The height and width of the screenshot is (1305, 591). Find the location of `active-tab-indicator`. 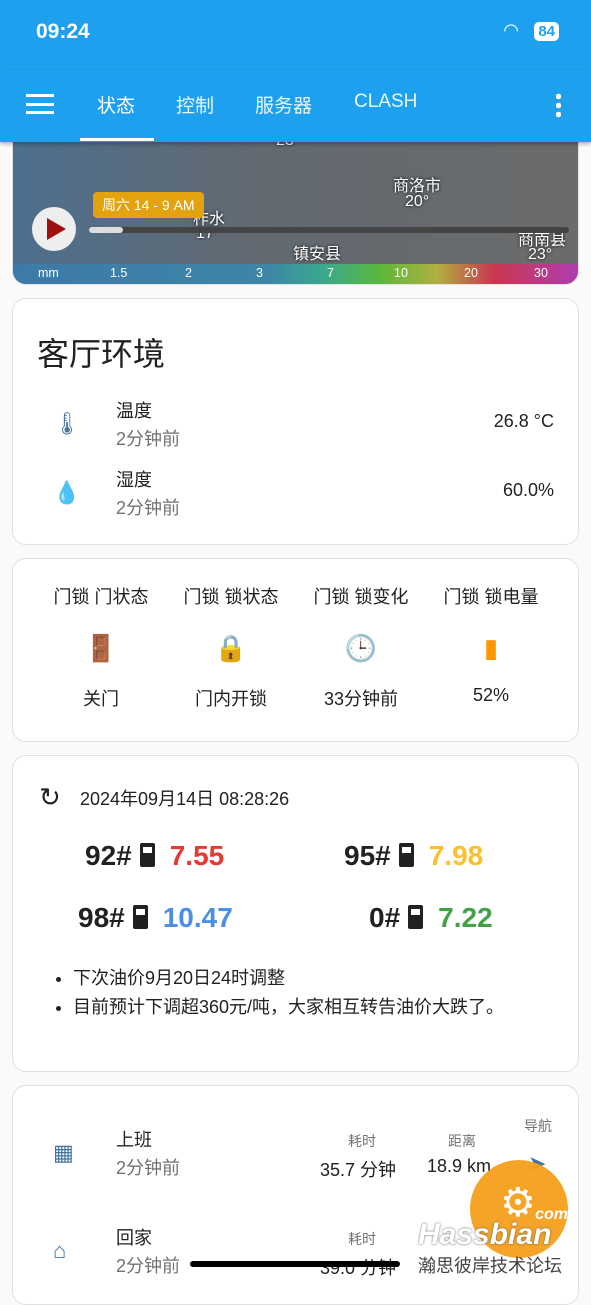

active-tab-indicator is located at coordinates (117, 139).